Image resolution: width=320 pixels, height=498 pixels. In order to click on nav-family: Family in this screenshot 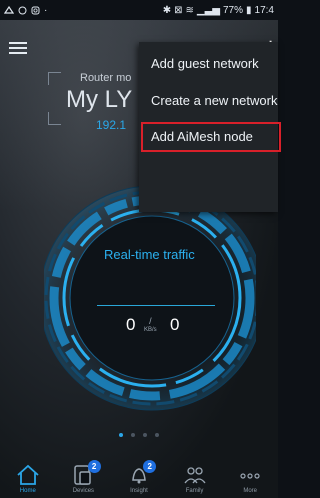, I will do `click(195, 478)`.